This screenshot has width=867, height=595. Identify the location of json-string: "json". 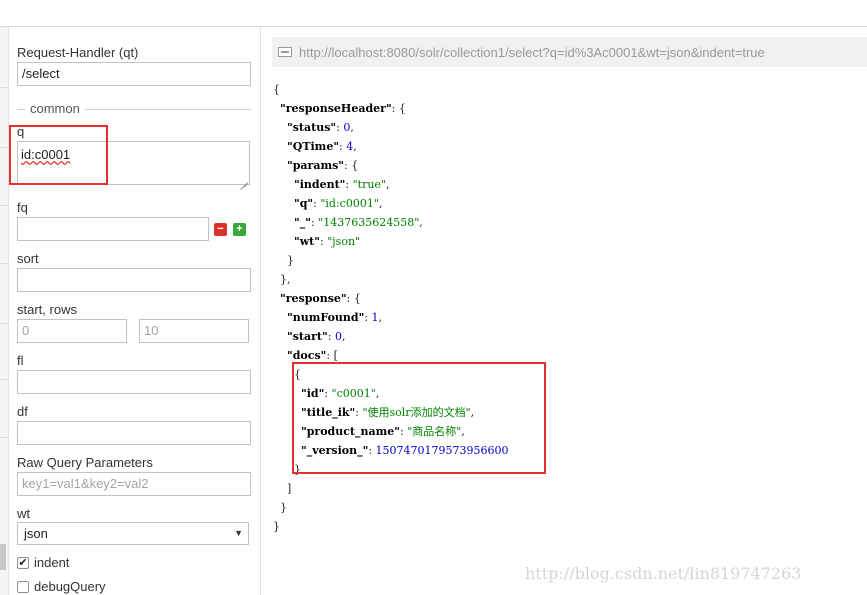
(344, 241).